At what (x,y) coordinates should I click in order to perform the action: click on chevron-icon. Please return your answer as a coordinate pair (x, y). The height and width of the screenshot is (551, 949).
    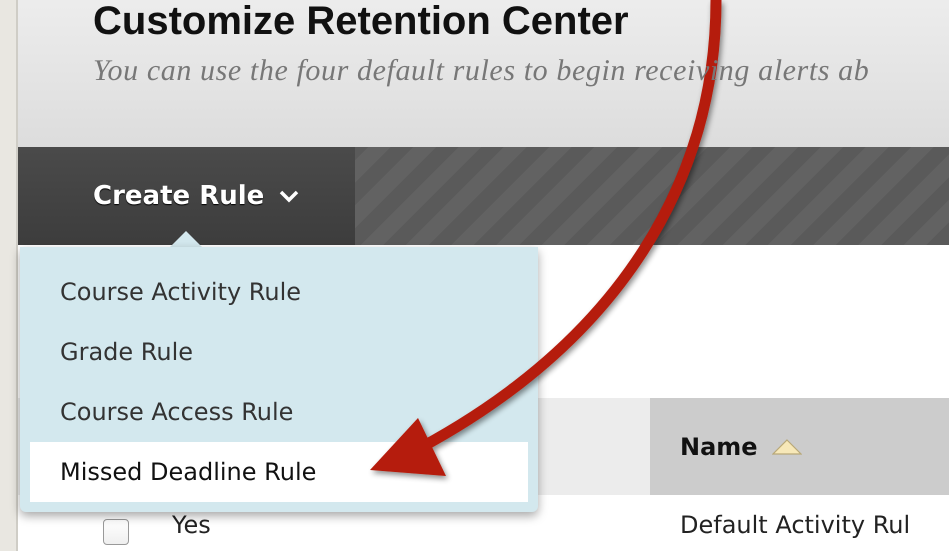
    Looking at the image, I should click on (289, 196).